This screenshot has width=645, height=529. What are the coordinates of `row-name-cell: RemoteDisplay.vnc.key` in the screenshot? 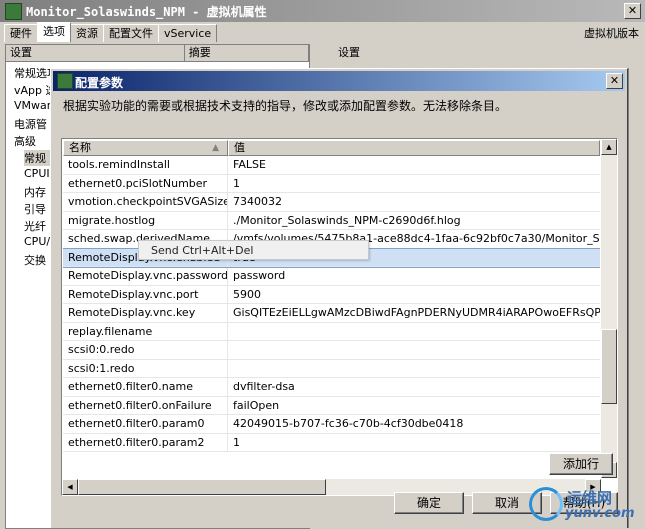 It's located at (145, 313).